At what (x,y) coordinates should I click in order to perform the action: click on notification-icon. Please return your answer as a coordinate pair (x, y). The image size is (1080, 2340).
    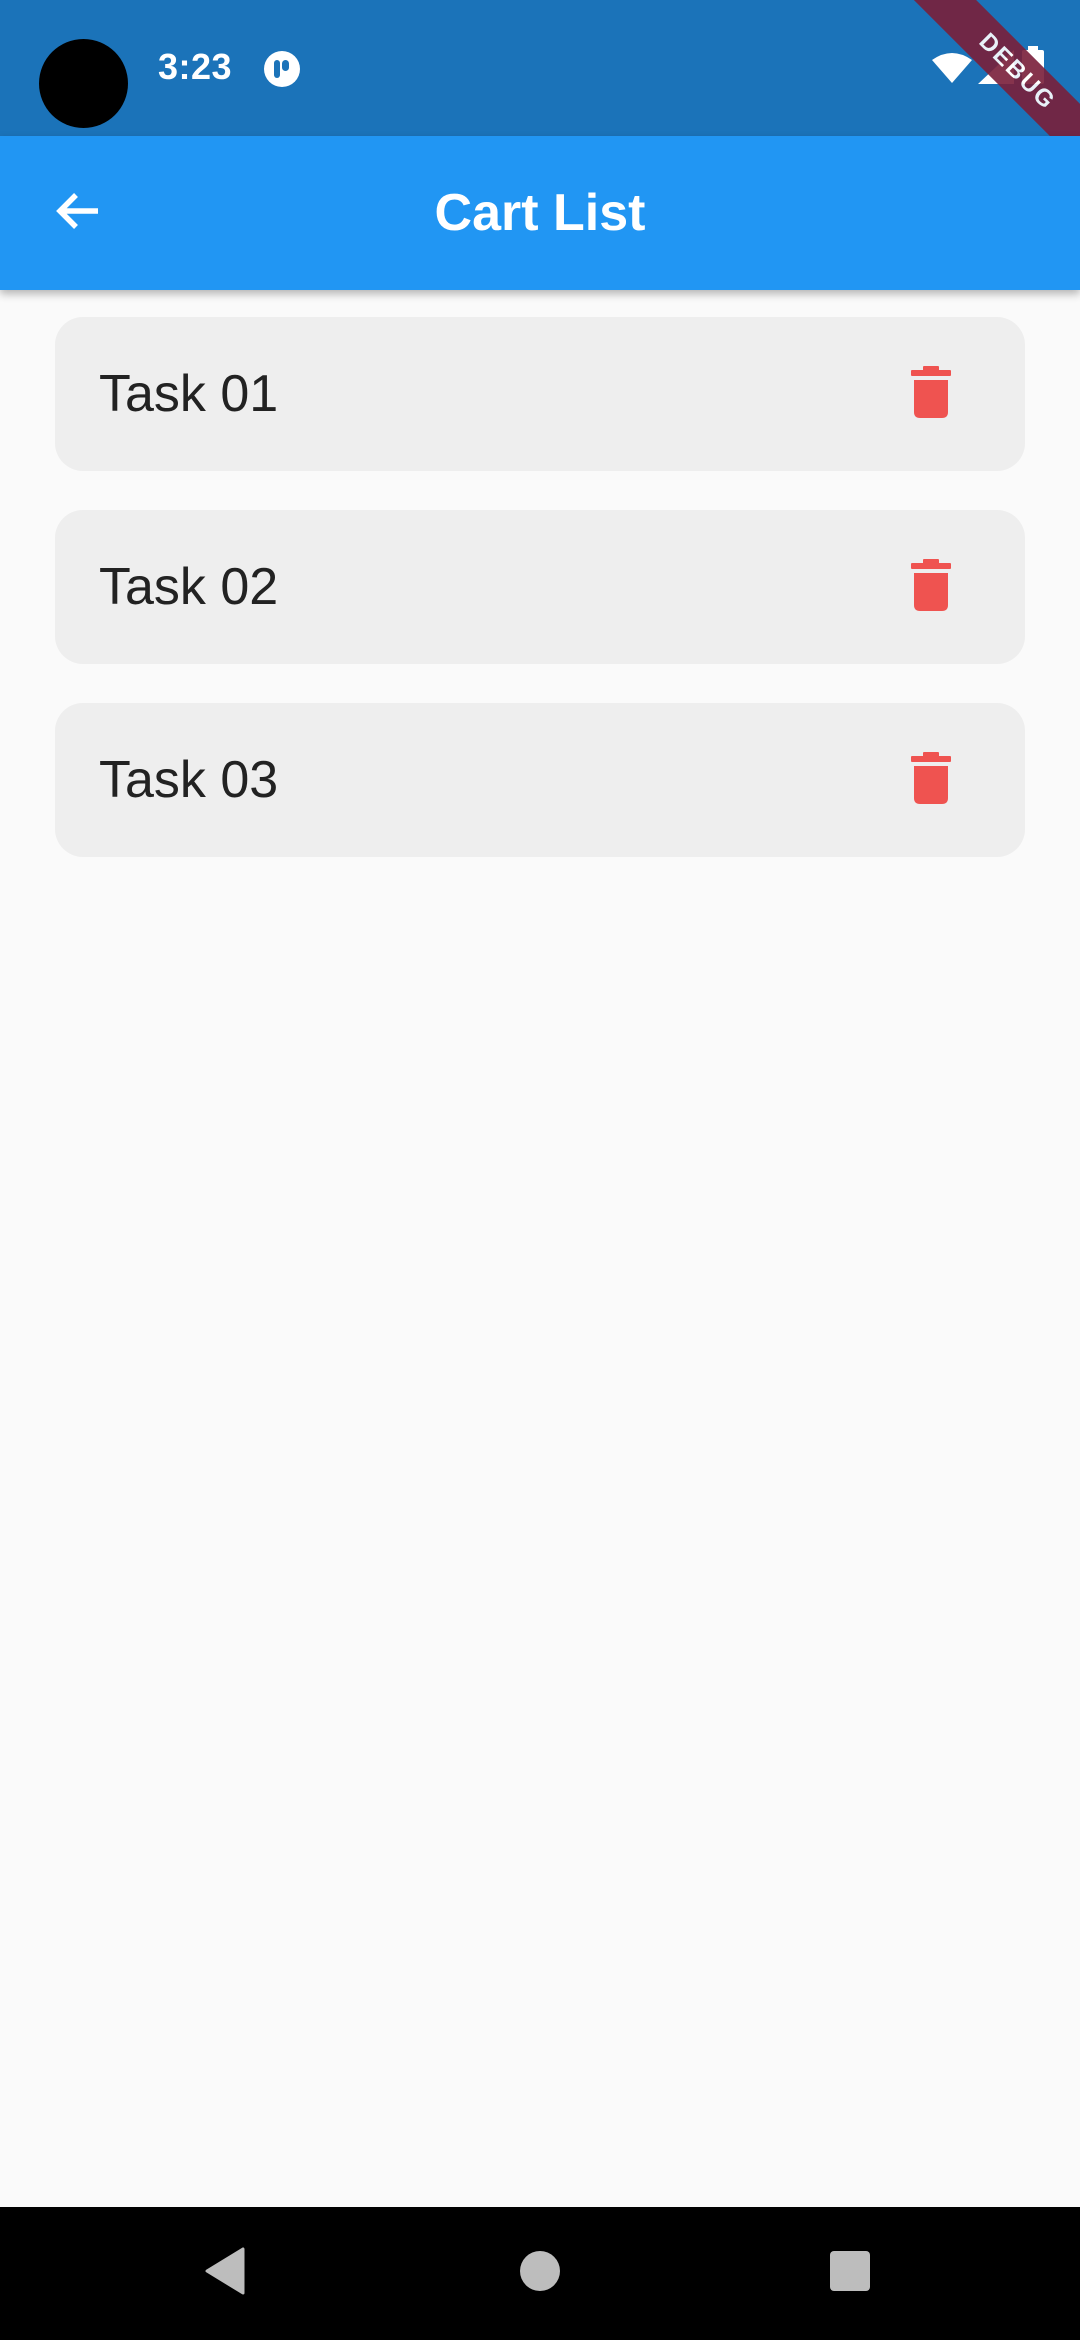
    Looking at the image, I should click on (282, 69).